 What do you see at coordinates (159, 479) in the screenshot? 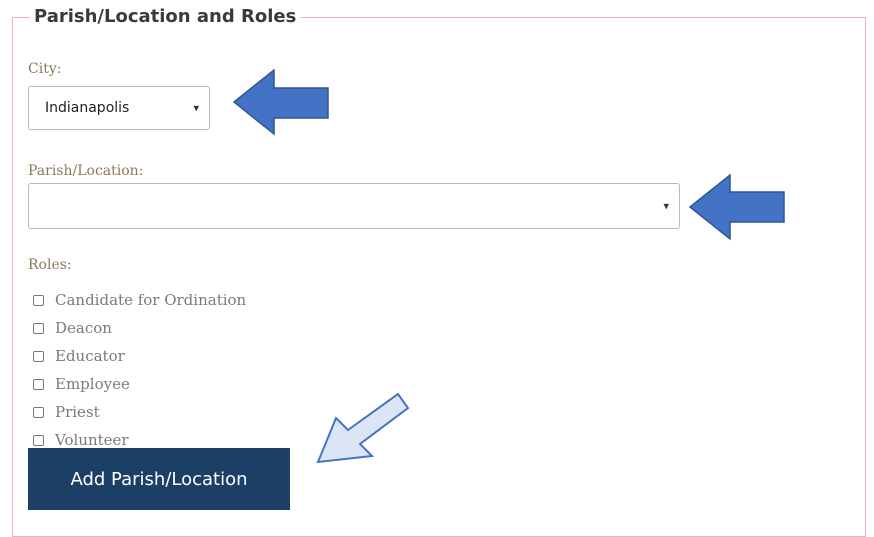
I see `add-parish-location-button: Add Parish/Location` at bounding box center [159, 479].